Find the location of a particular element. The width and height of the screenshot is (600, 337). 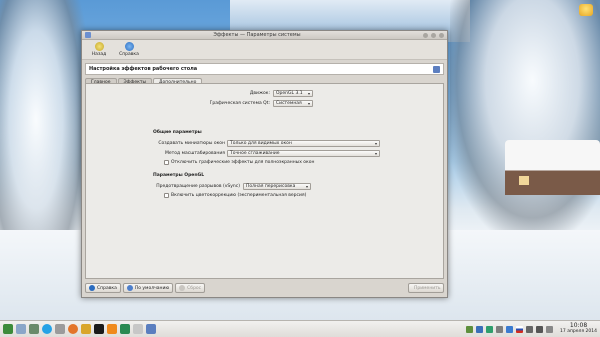

window-titlebar: Эффекты — Параметры системы is located at coordinates (264, 35).